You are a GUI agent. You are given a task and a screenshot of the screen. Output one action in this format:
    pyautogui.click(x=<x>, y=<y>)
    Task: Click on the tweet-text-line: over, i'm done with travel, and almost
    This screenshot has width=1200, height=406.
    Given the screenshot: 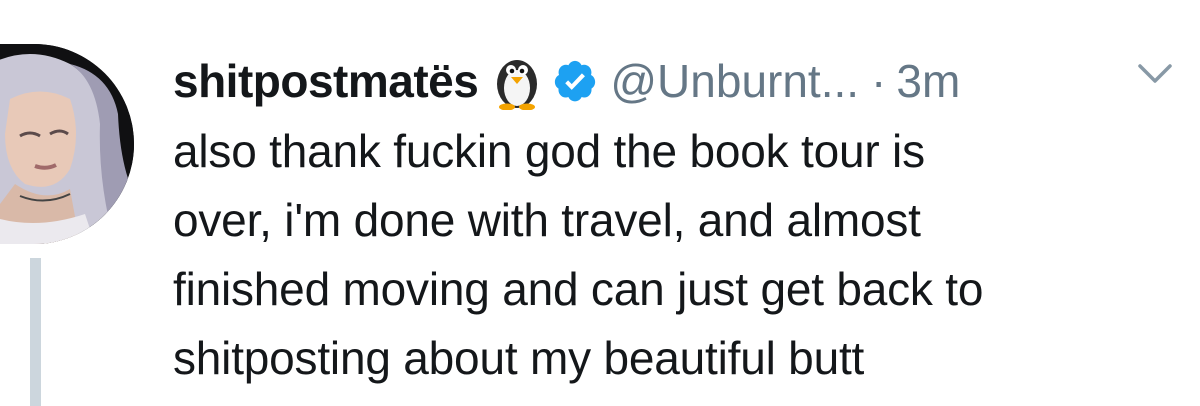 What is the action you would take?
    pyautogui.click(x=547, y=220)
    